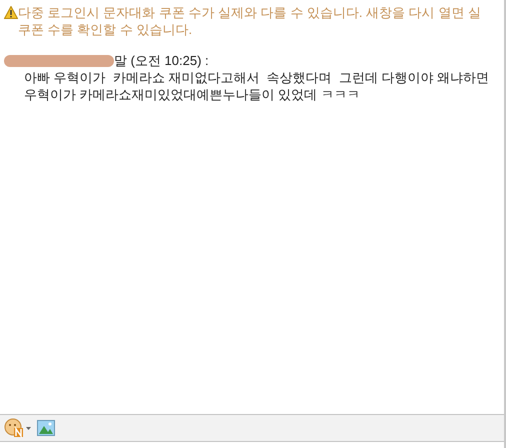 The height and width of the screenshot is (448, 506). What do you see at coordinates (161, 60) in the screenshot?
I see `message-sender: 말 (오전 10:25) :` at bounding box center [161, 60].